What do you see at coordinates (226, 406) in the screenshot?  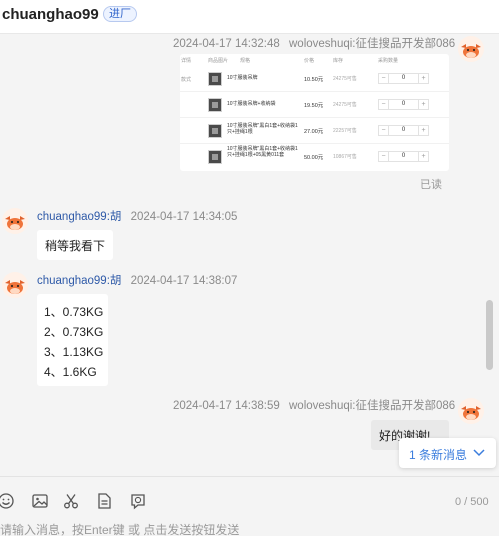 I see `message-time: 2024-04-17 14:38:59` at bounding box center [226, 406].